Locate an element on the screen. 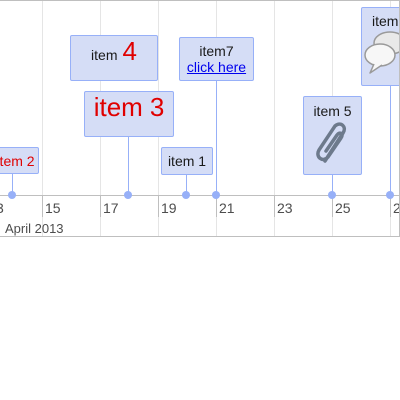 This screenshot has width=400, height=400. item-6-stem is located at coordinates (390, 140).